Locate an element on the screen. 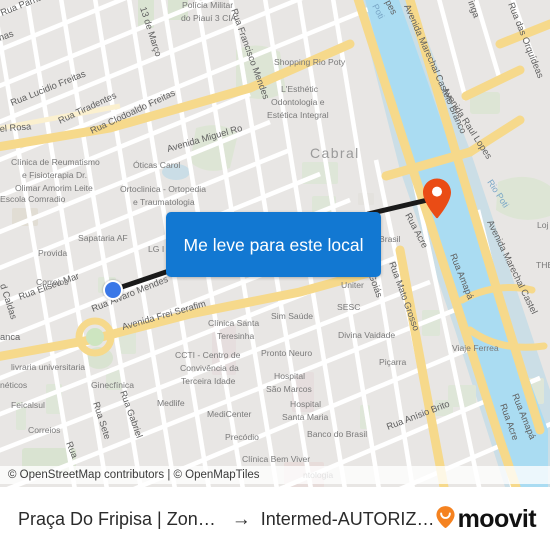 This screenshot has width=550, height=550. moovit-wordmark: moovit is located at coordinates (497, 518).